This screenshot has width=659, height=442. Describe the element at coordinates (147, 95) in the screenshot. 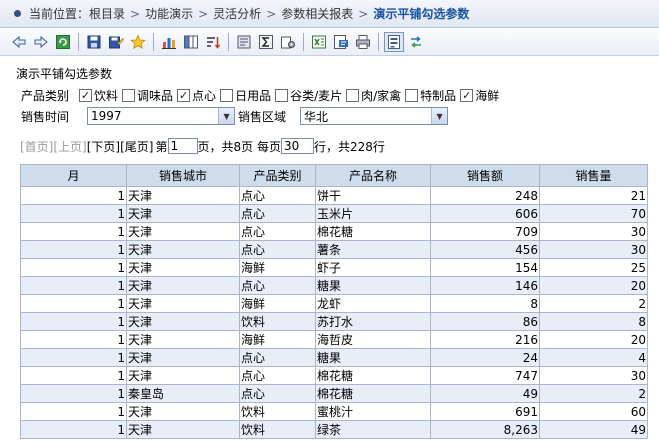

I see `category-checkbox-condiment: 调味品` at that location.